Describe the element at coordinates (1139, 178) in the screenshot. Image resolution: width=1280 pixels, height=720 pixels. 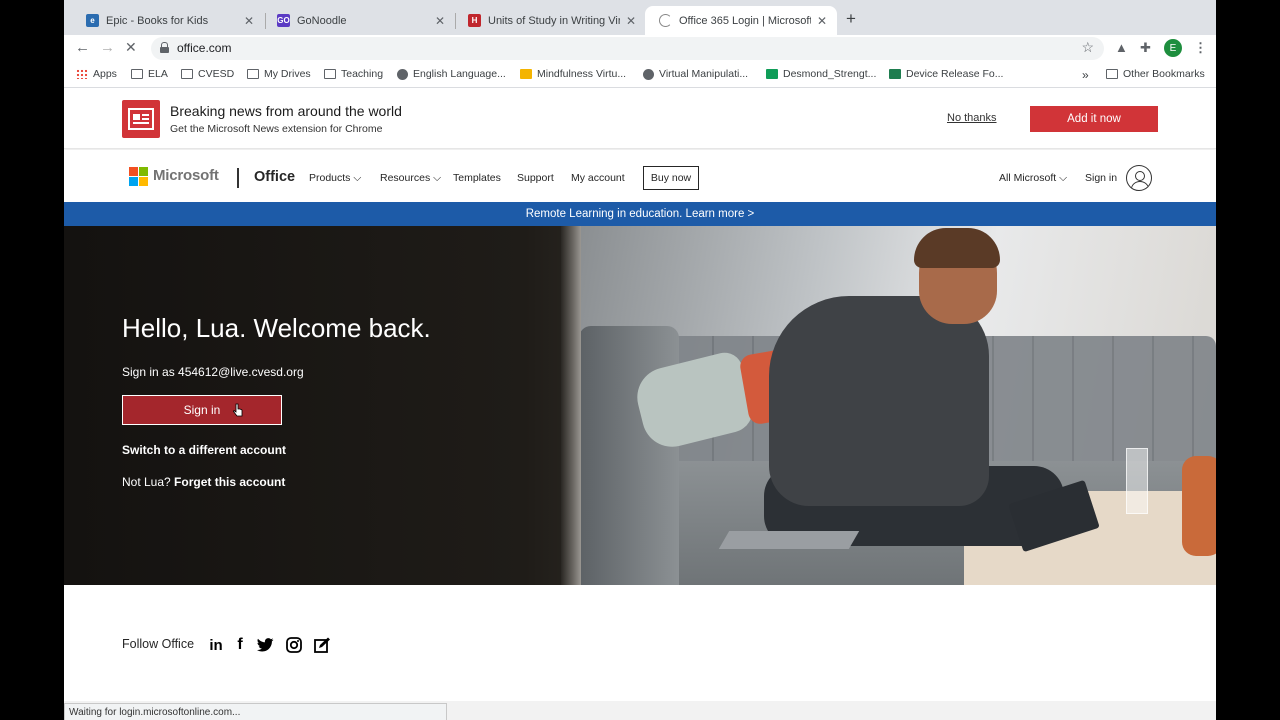
I see `user-avatar-icon` at that location.